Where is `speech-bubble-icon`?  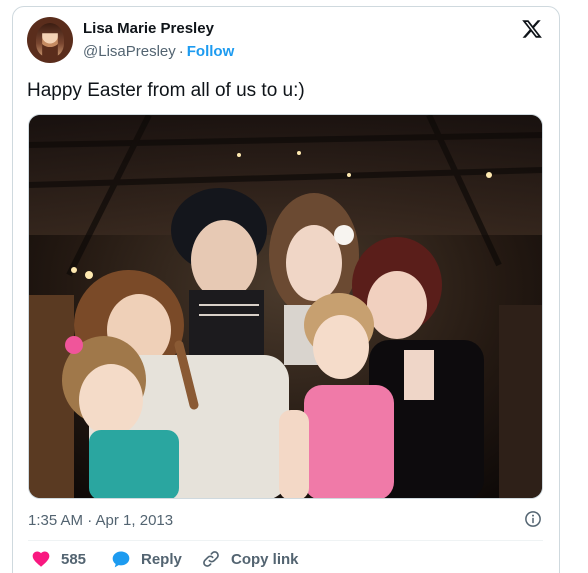 speech-bubble-icon is located at coordinates (121, 559).